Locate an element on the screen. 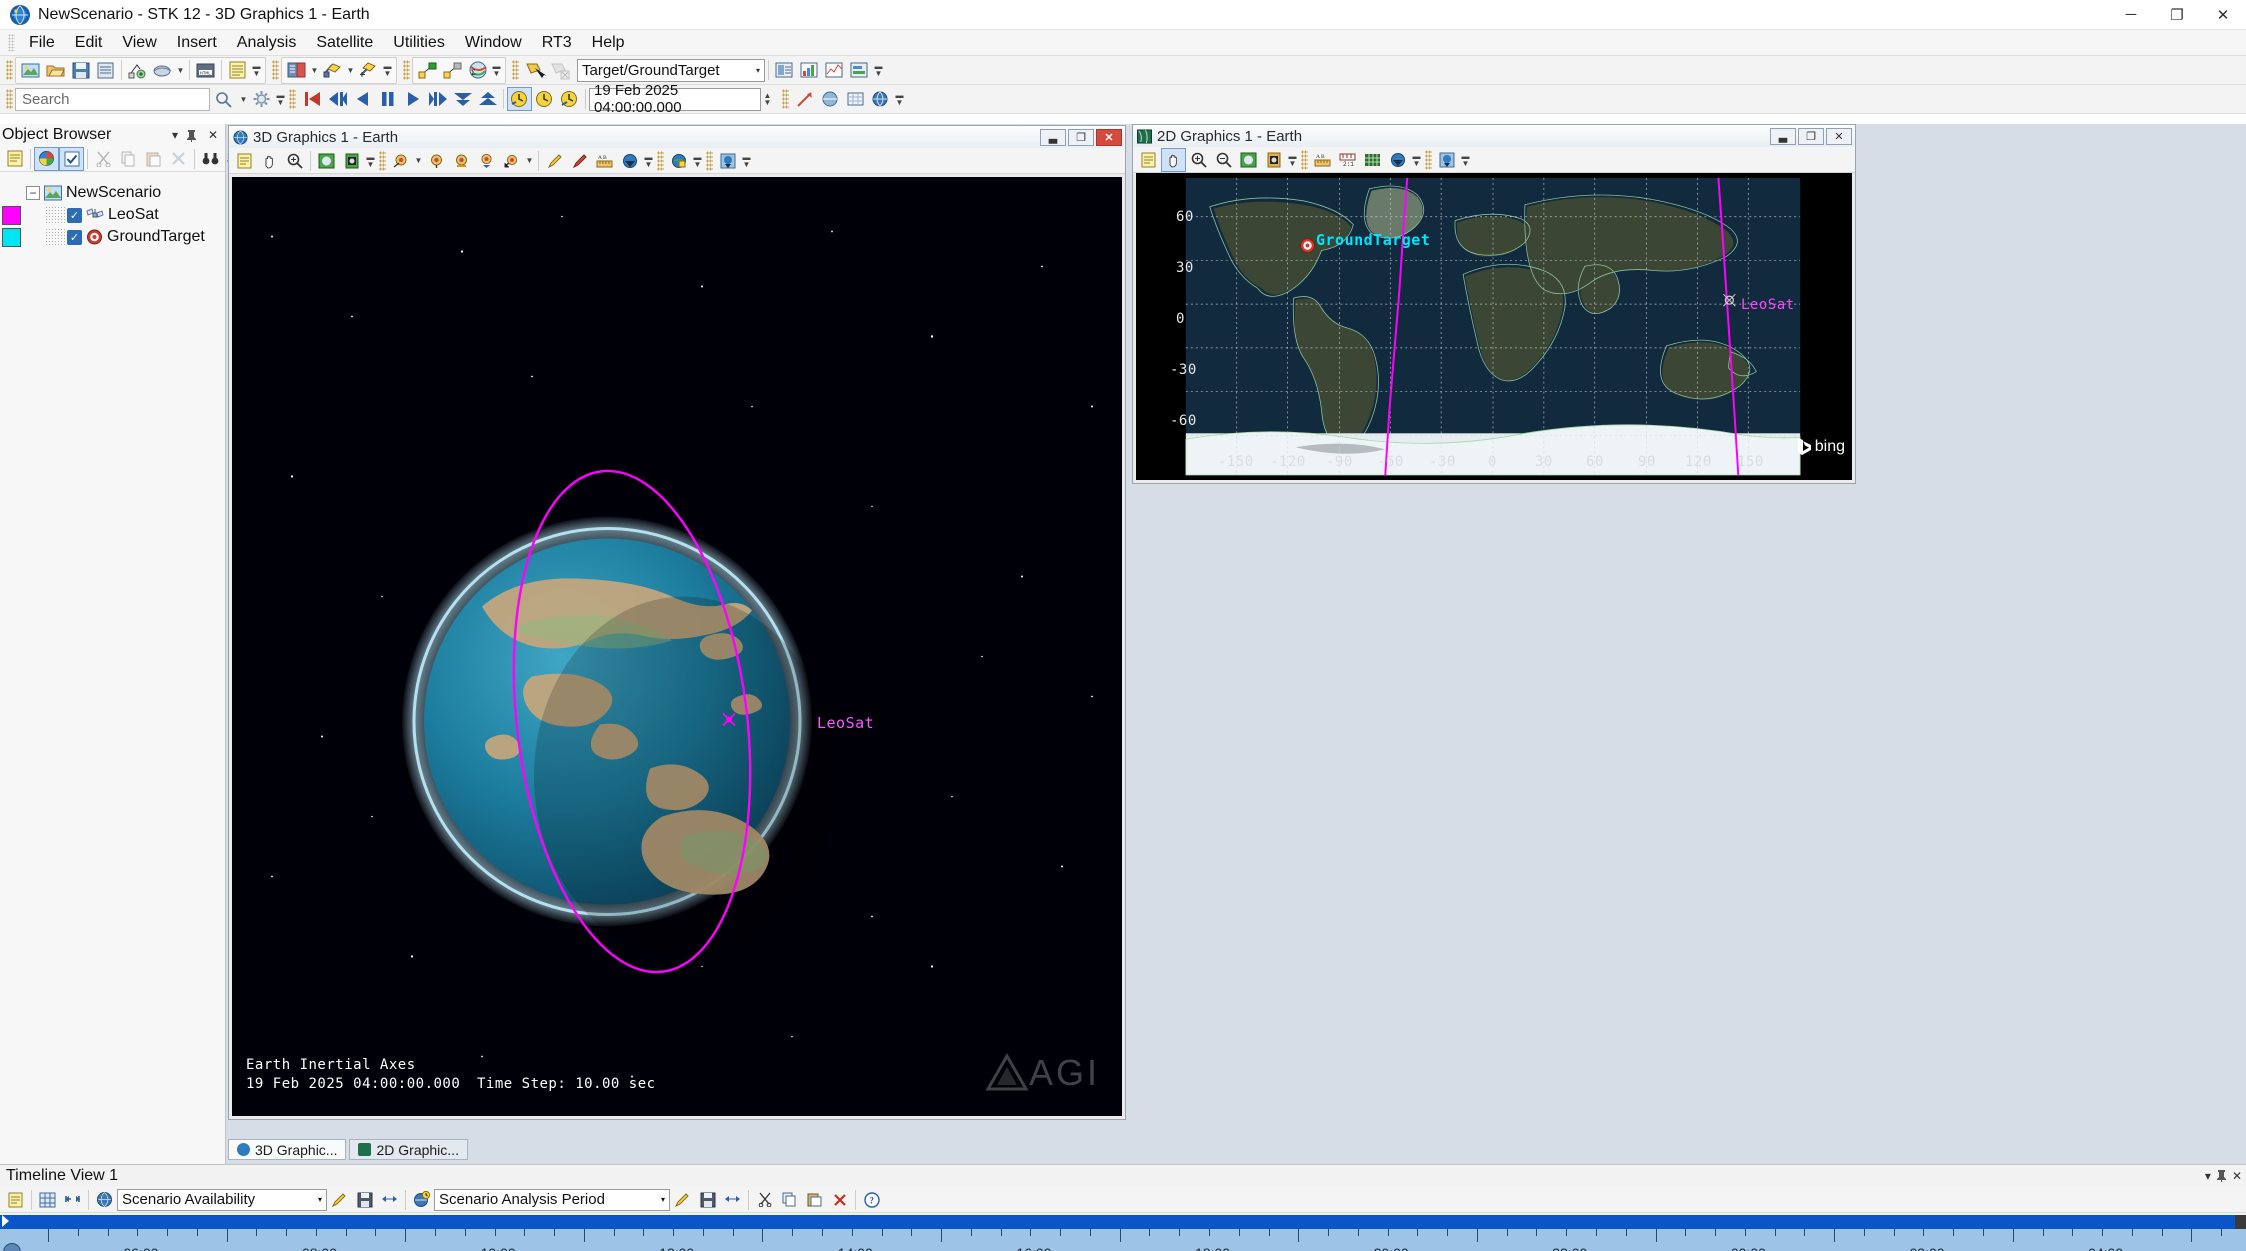  paste-icon is located at coordinates (153, 159).